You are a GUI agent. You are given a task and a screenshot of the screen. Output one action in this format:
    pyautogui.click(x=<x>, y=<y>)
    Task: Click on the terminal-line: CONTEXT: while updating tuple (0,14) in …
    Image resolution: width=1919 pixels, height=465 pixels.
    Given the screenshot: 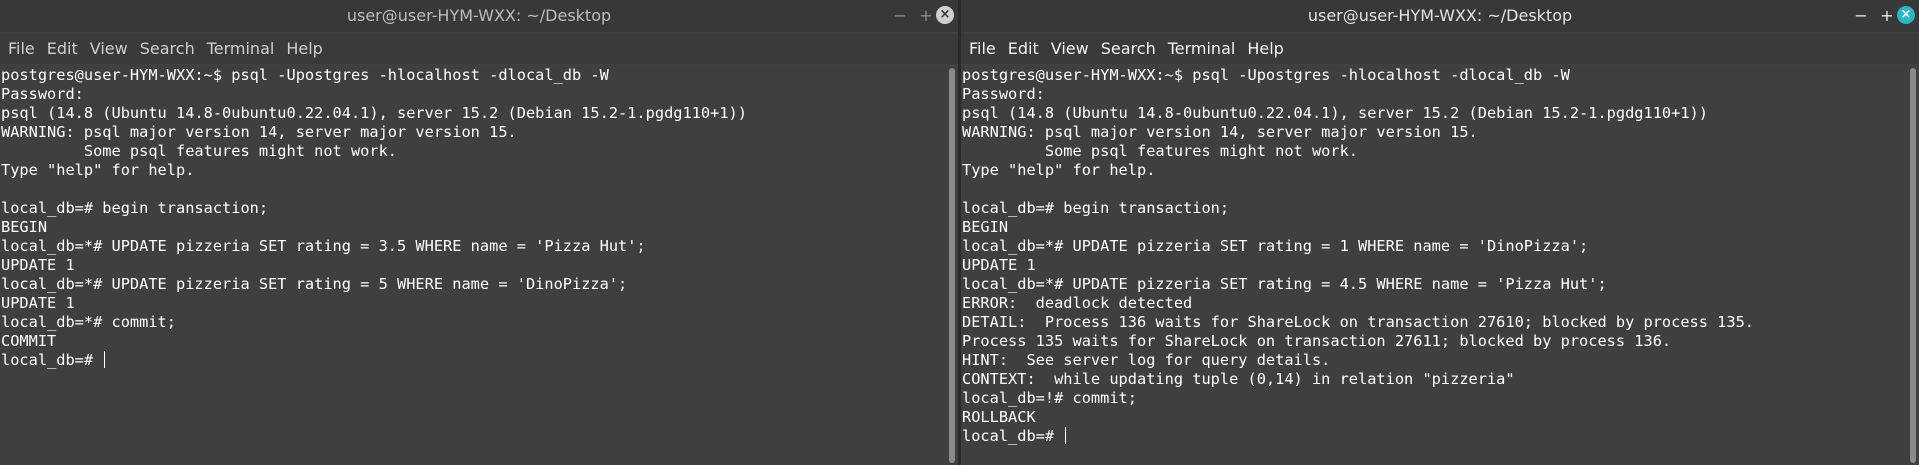 What is the action you would take?
    pyautogui.click(x=1238, y=379)
    